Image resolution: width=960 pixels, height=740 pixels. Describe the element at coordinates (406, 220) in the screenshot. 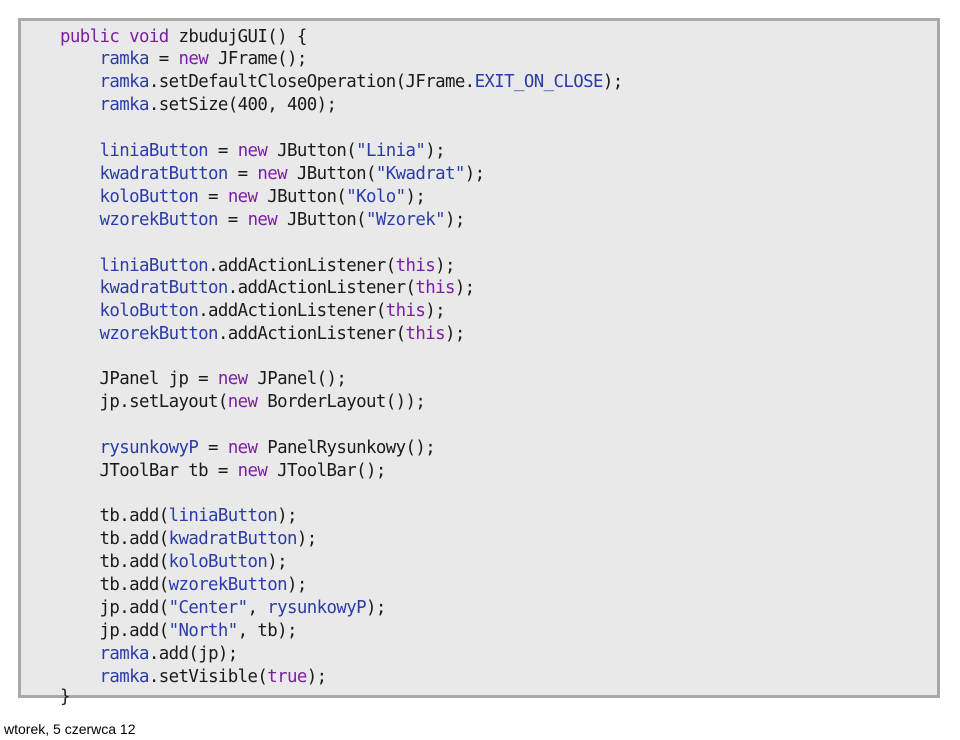

I see `code-token: "Wzorek"` at that location.